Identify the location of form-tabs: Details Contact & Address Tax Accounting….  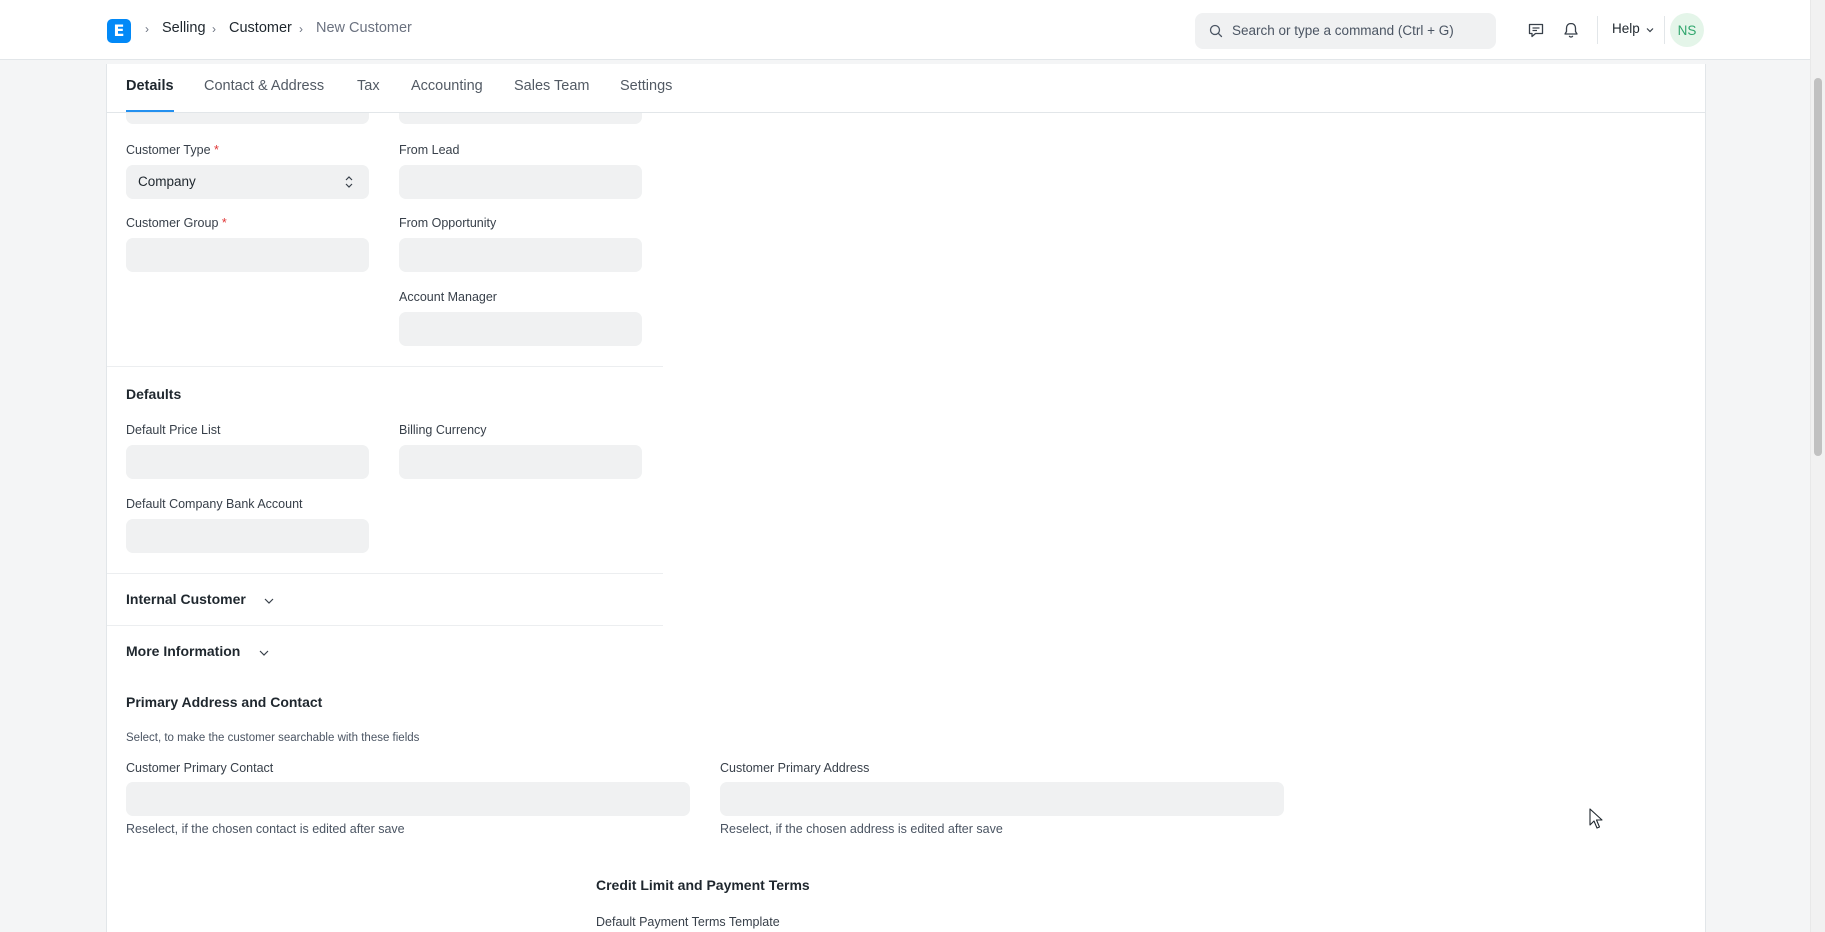
(906, 88).